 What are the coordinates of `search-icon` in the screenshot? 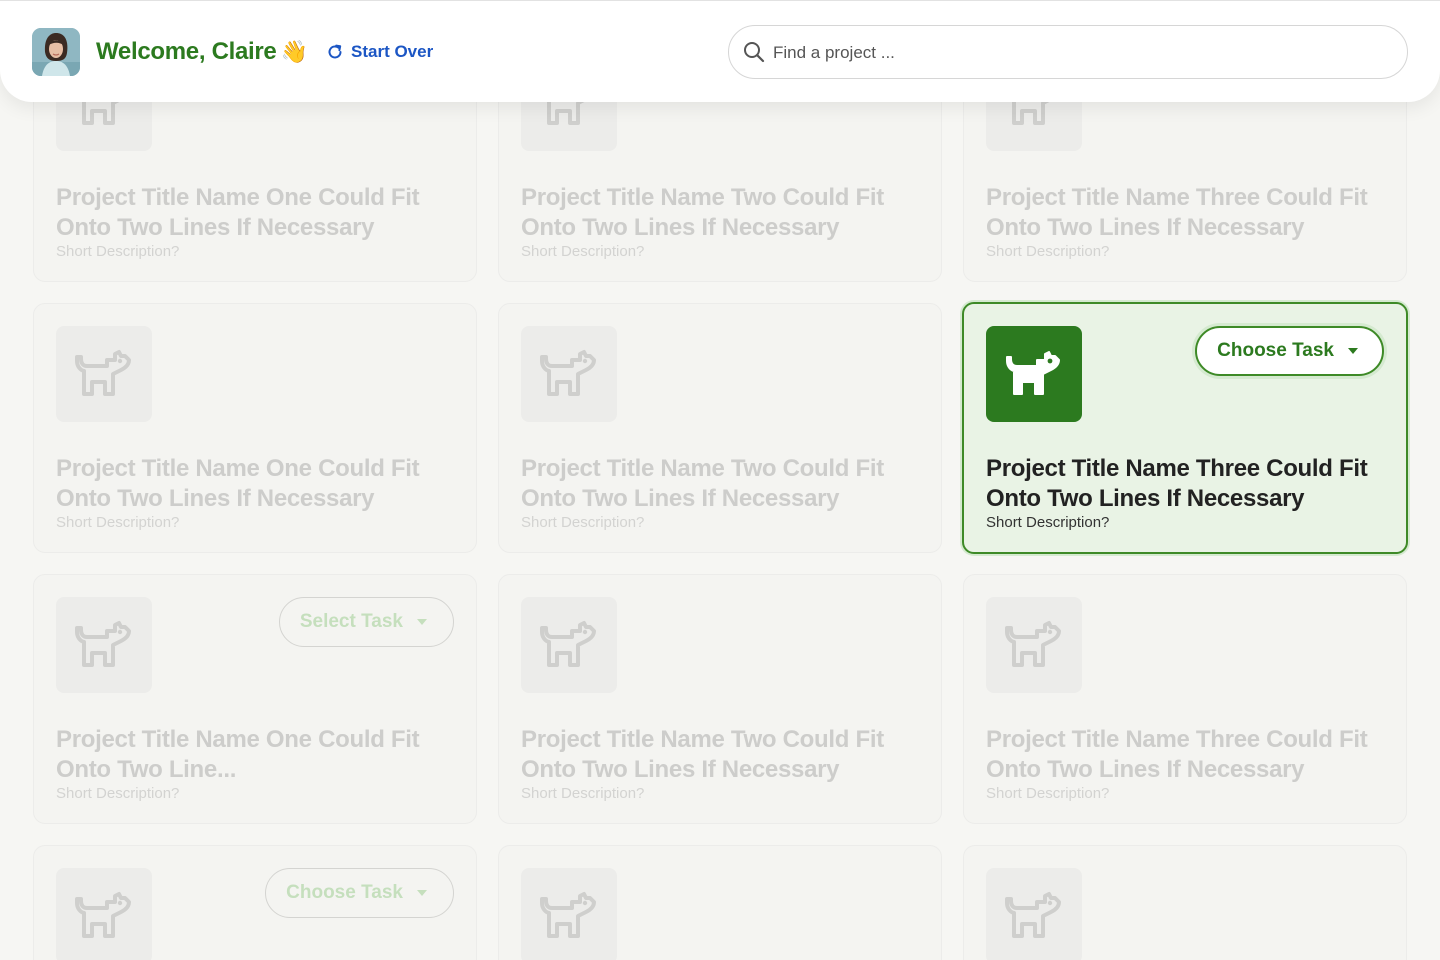 It's located at (754, 52).